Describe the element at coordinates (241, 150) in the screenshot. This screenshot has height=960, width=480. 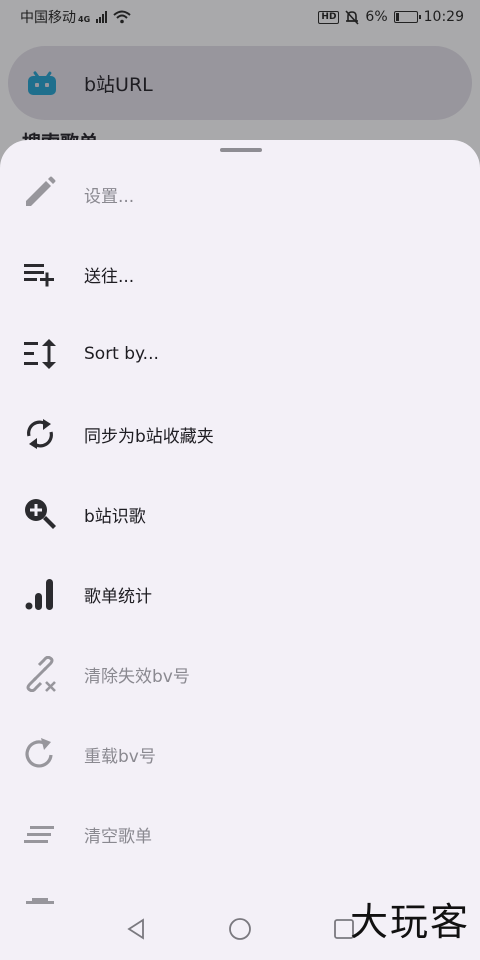
I see `drag-handle` at that location.